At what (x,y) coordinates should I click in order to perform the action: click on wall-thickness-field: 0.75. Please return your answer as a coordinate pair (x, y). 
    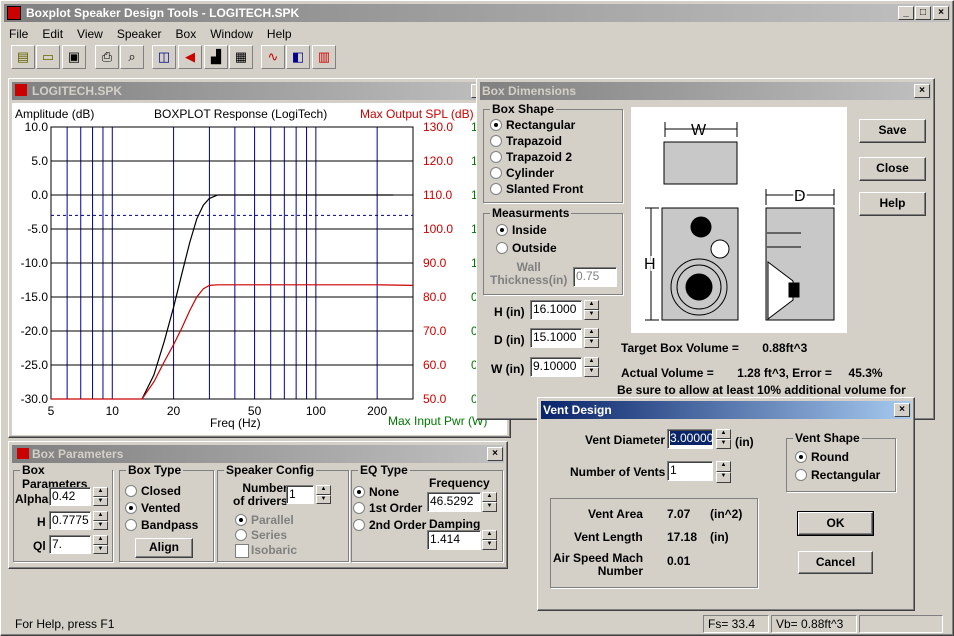
    Looking at the image, I should click on (595, 277).